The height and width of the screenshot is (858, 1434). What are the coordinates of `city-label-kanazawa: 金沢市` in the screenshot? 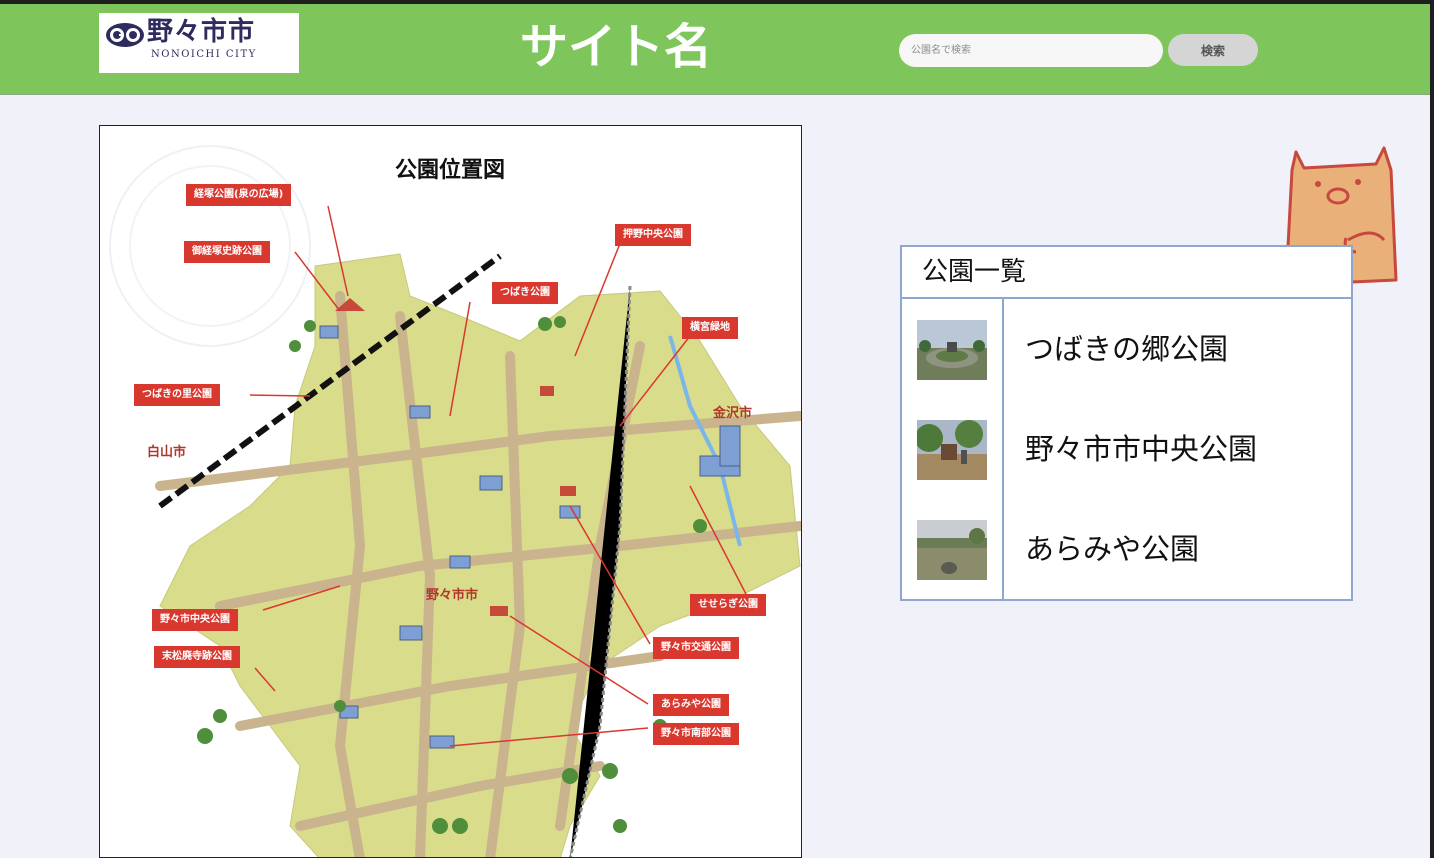 It's located at (733, 413).